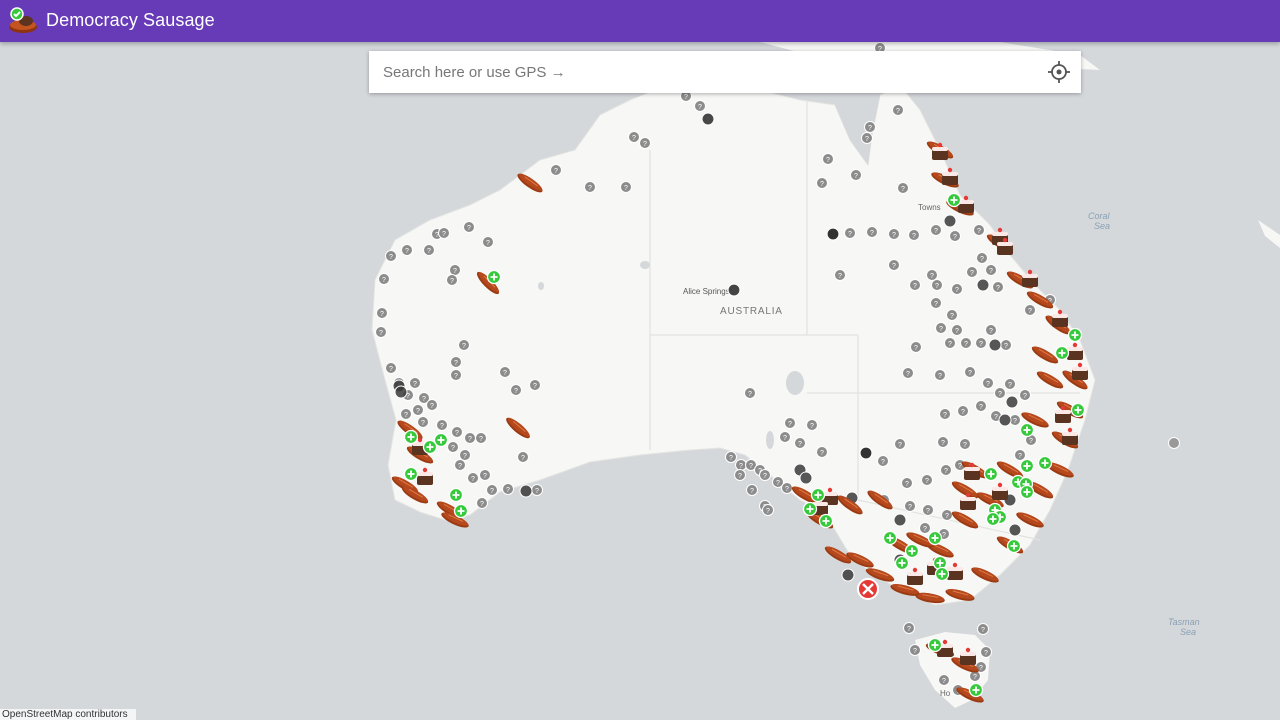 This screenshot has height=720, width=1280. Describe the element at coordinates (1059, 72) in the screenshot. I see `gps-crosshair-icon` at that location.